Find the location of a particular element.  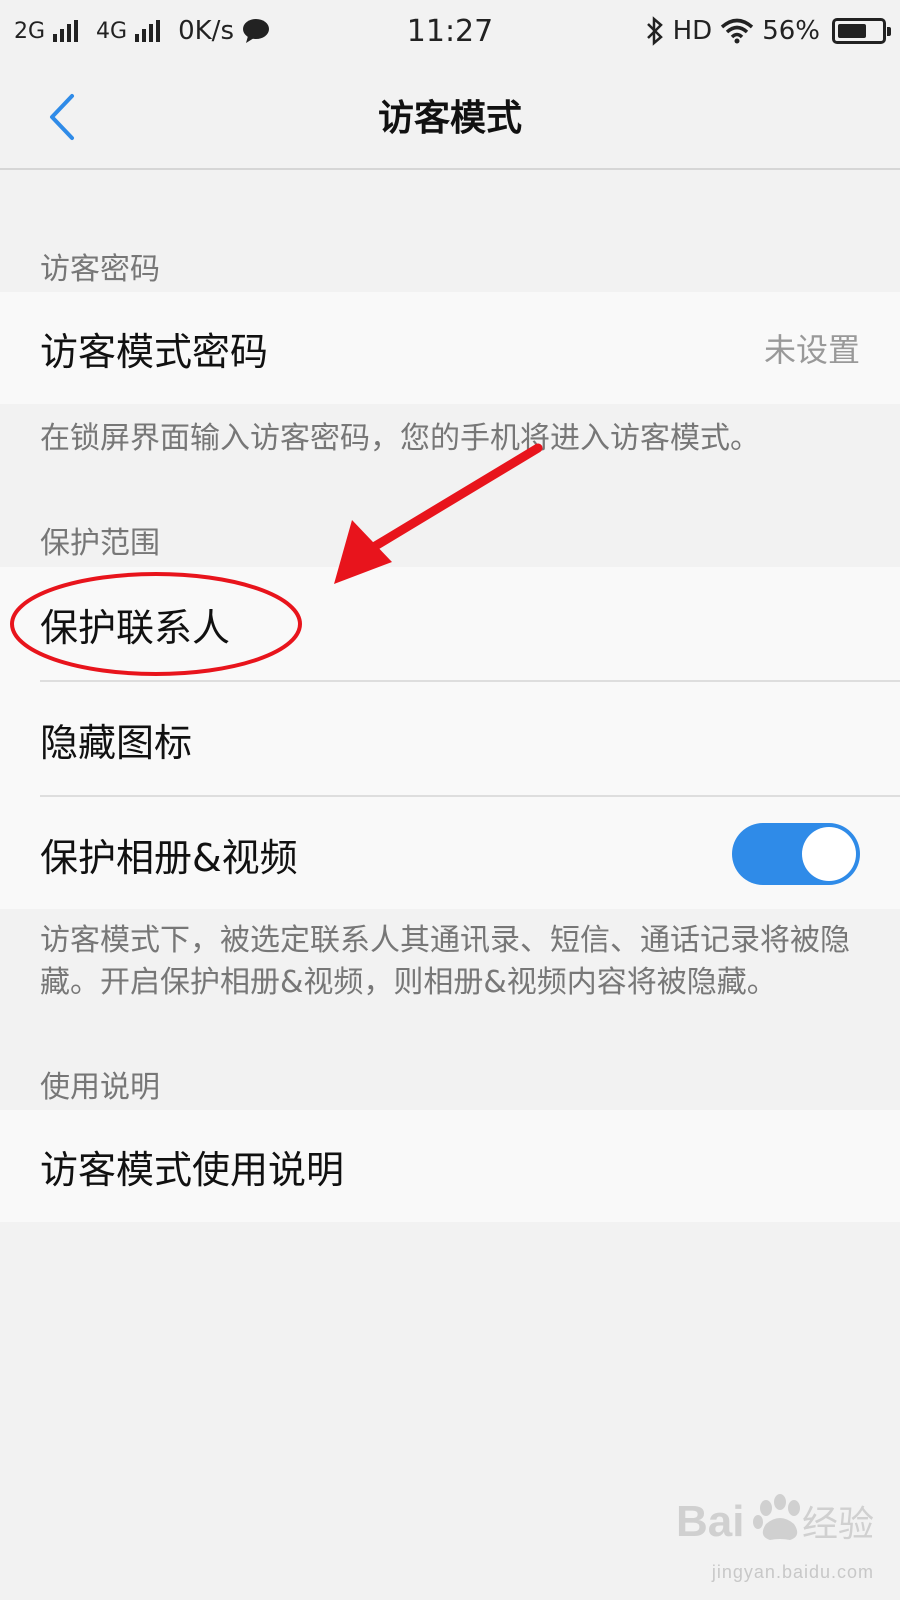

usage-guide-row: 访客模式使用说明 is located at coordinates (450, 1166).